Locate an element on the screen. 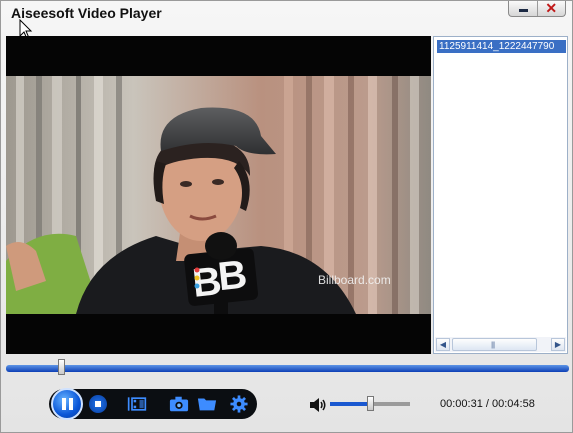 The width and height of the screenshot is (573, 433). stop-button is located at coordinates (98, 404).